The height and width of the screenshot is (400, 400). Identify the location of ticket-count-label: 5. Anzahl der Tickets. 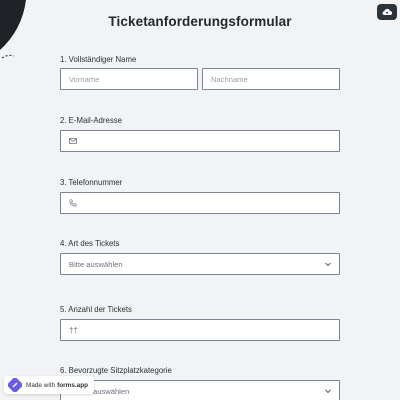
(96, 309).